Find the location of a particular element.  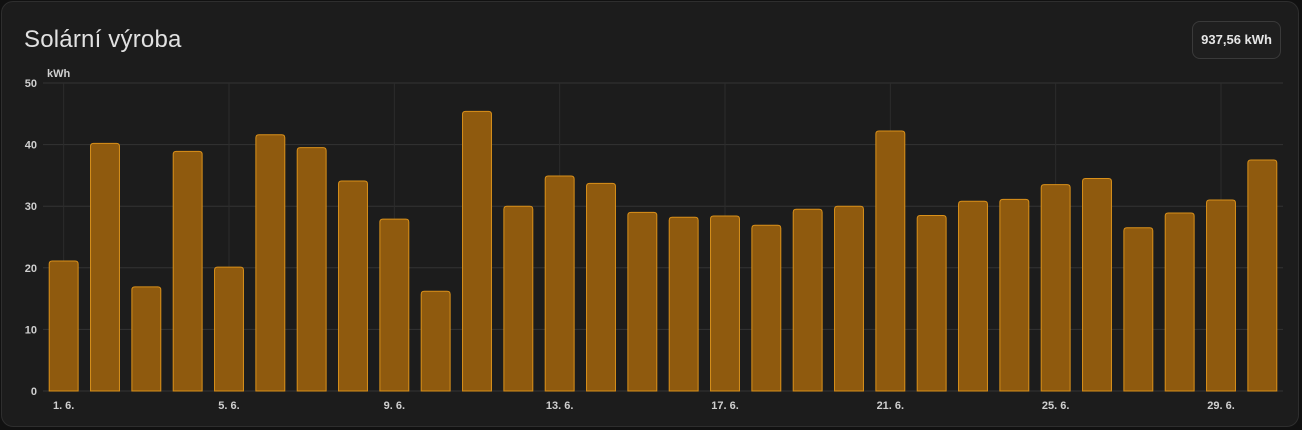

x-tick-label: 29. 6. is located at coordinates (1221, 406).